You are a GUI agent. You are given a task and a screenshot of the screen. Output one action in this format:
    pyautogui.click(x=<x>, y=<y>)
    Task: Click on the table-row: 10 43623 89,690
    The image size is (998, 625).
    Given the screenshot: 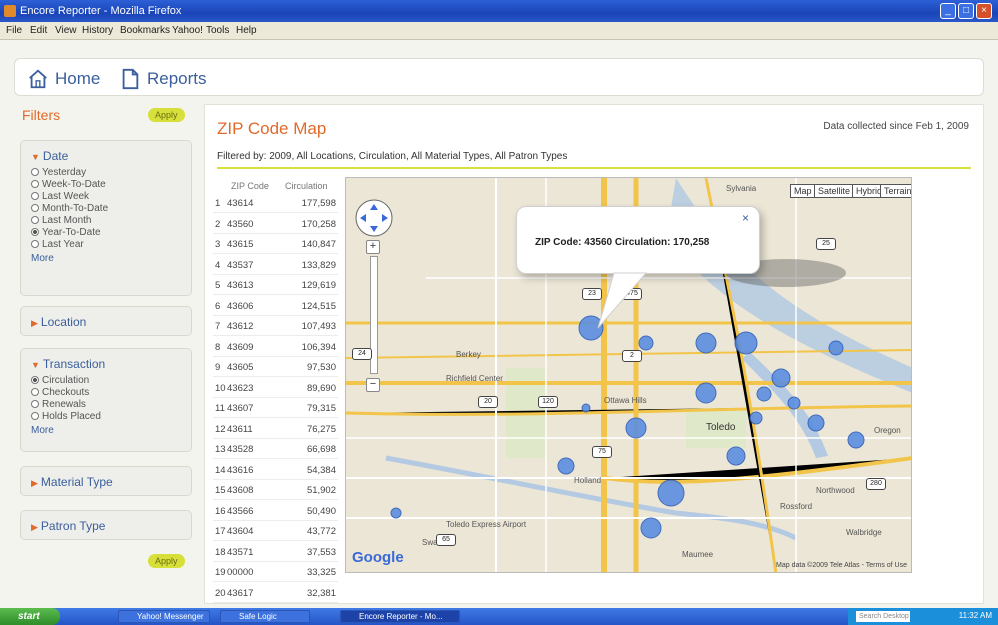 What is the action you would take?
    pyautogui.click(x=275, y=388)
    